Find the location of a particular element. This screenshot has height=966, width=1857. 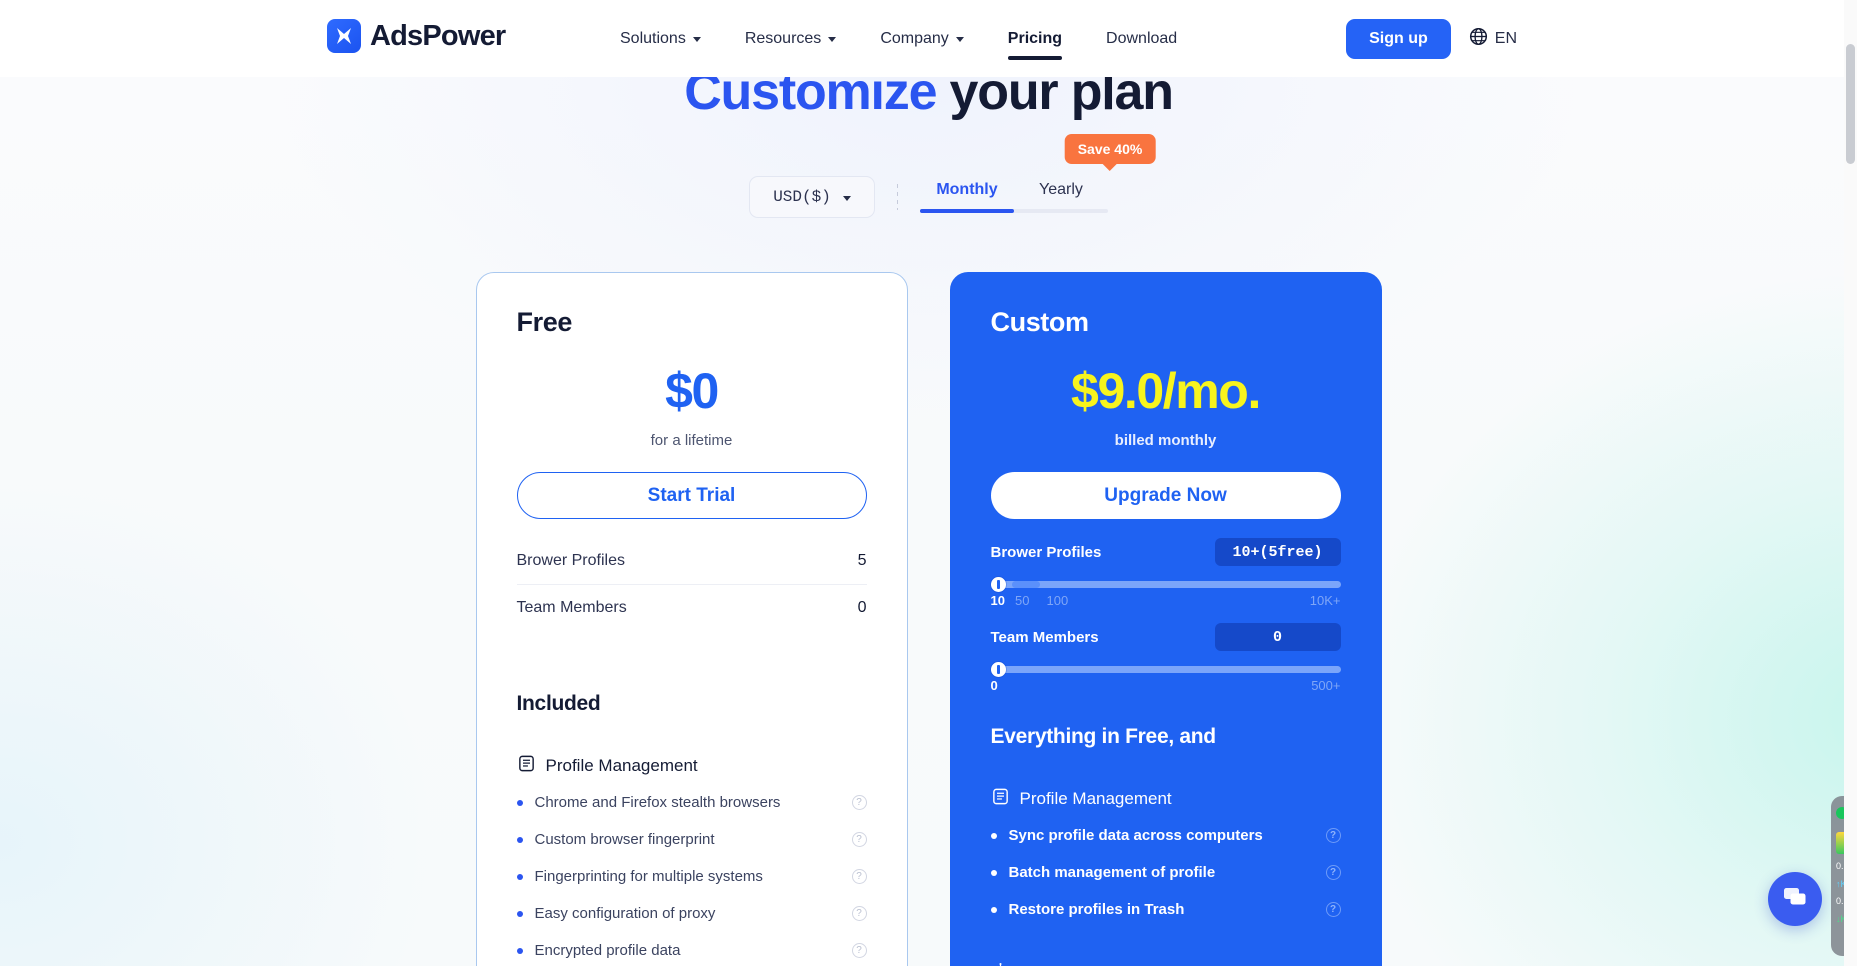

feature-label: Restore profiles in Trash is located at coordinates (1096, 909).